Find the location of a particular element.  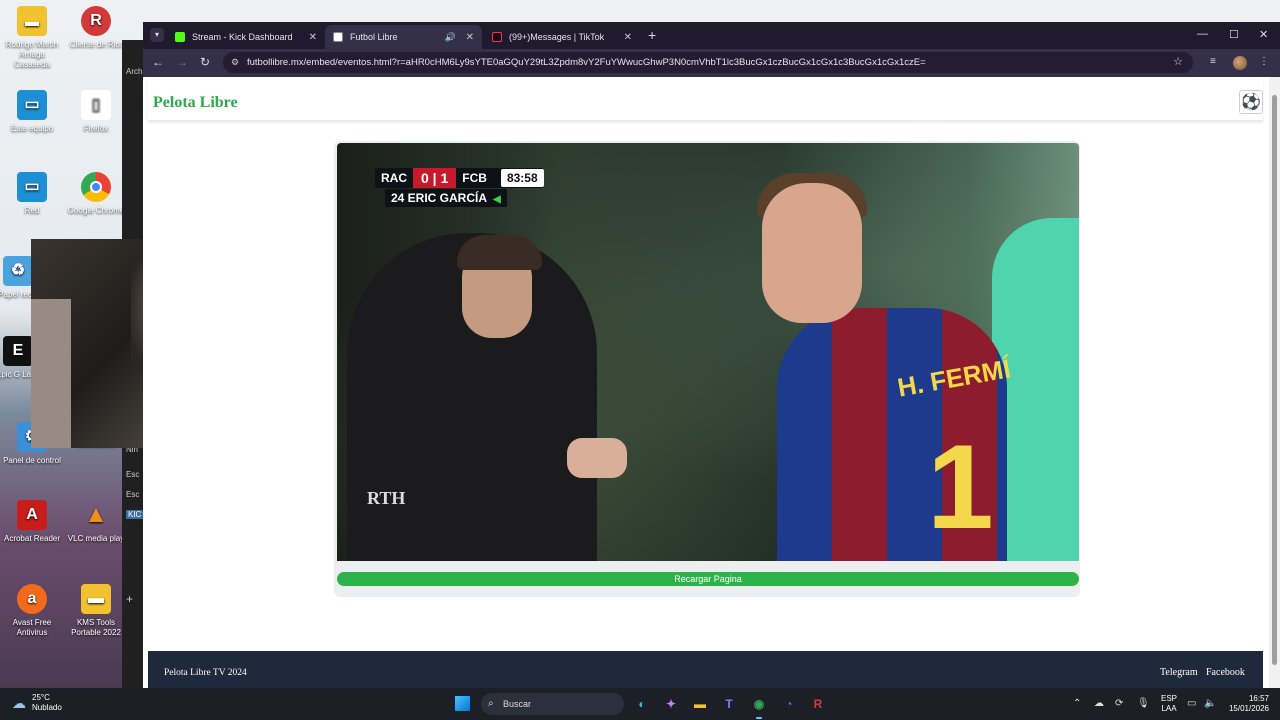

kick-icon is located at coordinates (180, 37).